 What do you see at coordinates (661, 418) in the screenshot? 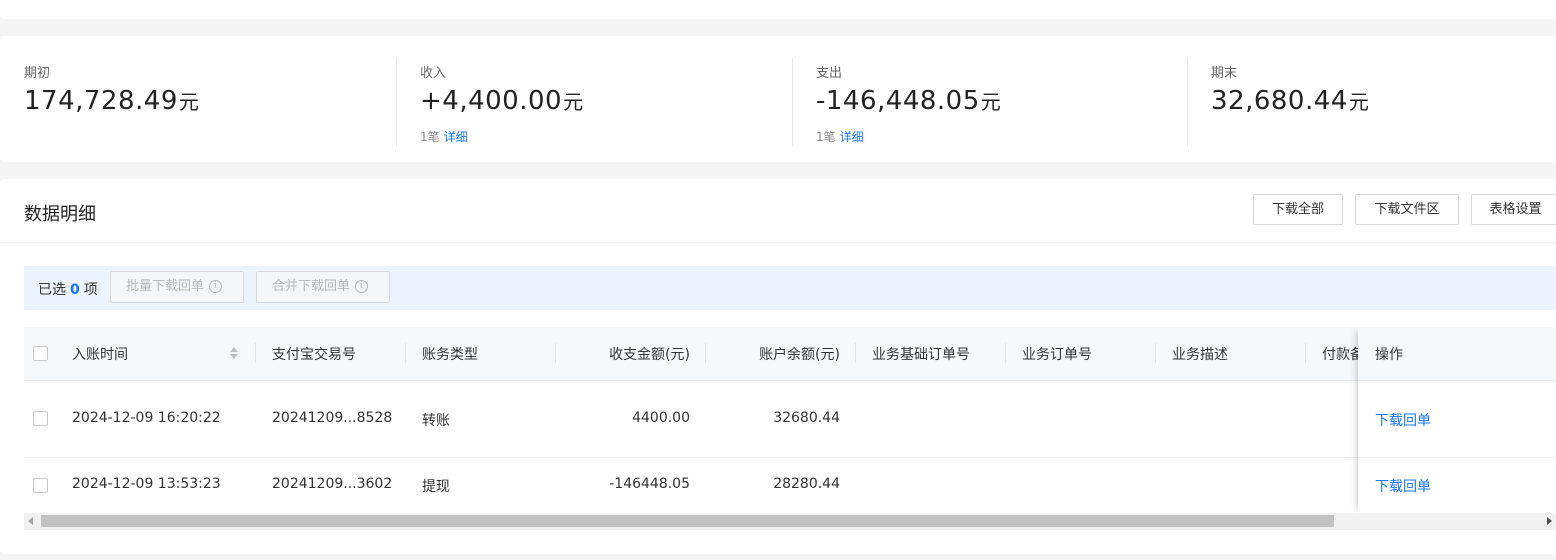
I see `cell-amount: 4400.00` at bounding box center [661, 418].